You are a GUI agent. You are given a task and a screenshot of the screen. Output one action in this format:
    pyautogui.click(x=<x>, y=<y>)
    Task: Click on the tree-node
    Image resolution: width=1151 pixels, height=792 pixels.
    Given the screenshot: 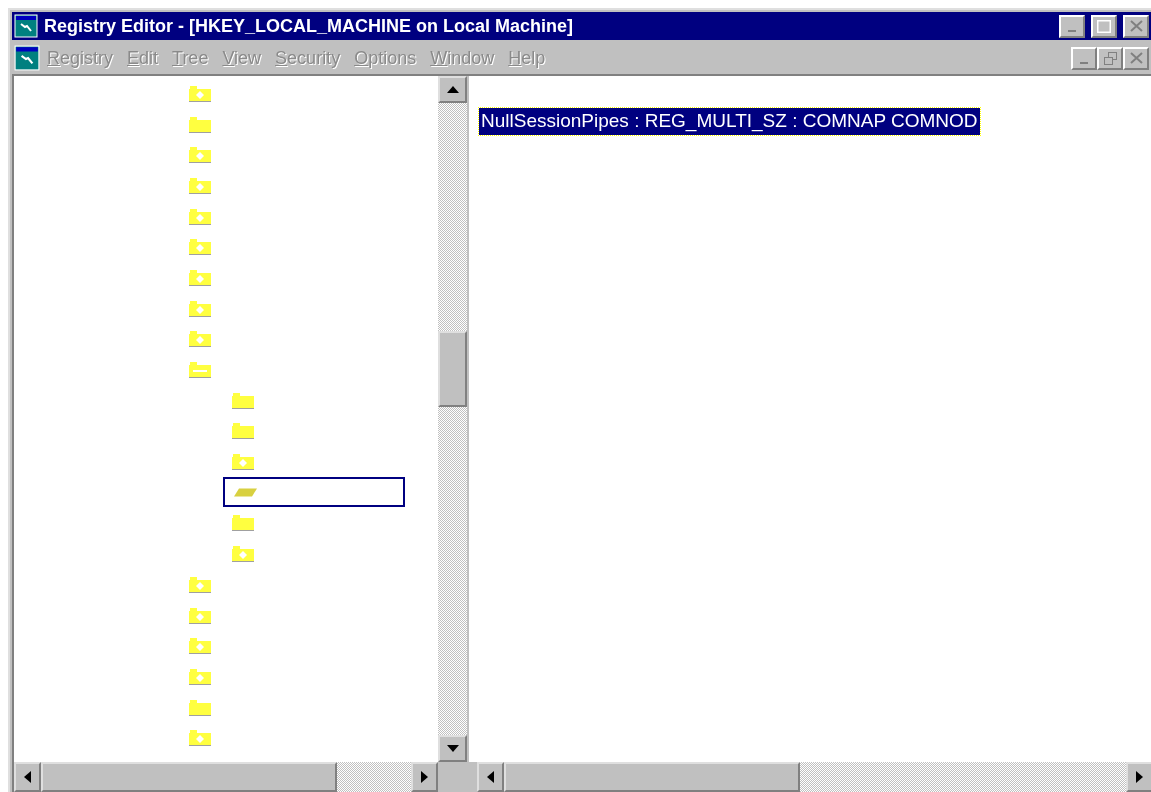 What is the action you would take?
    pyautogui.click(x=314, y=492)
    